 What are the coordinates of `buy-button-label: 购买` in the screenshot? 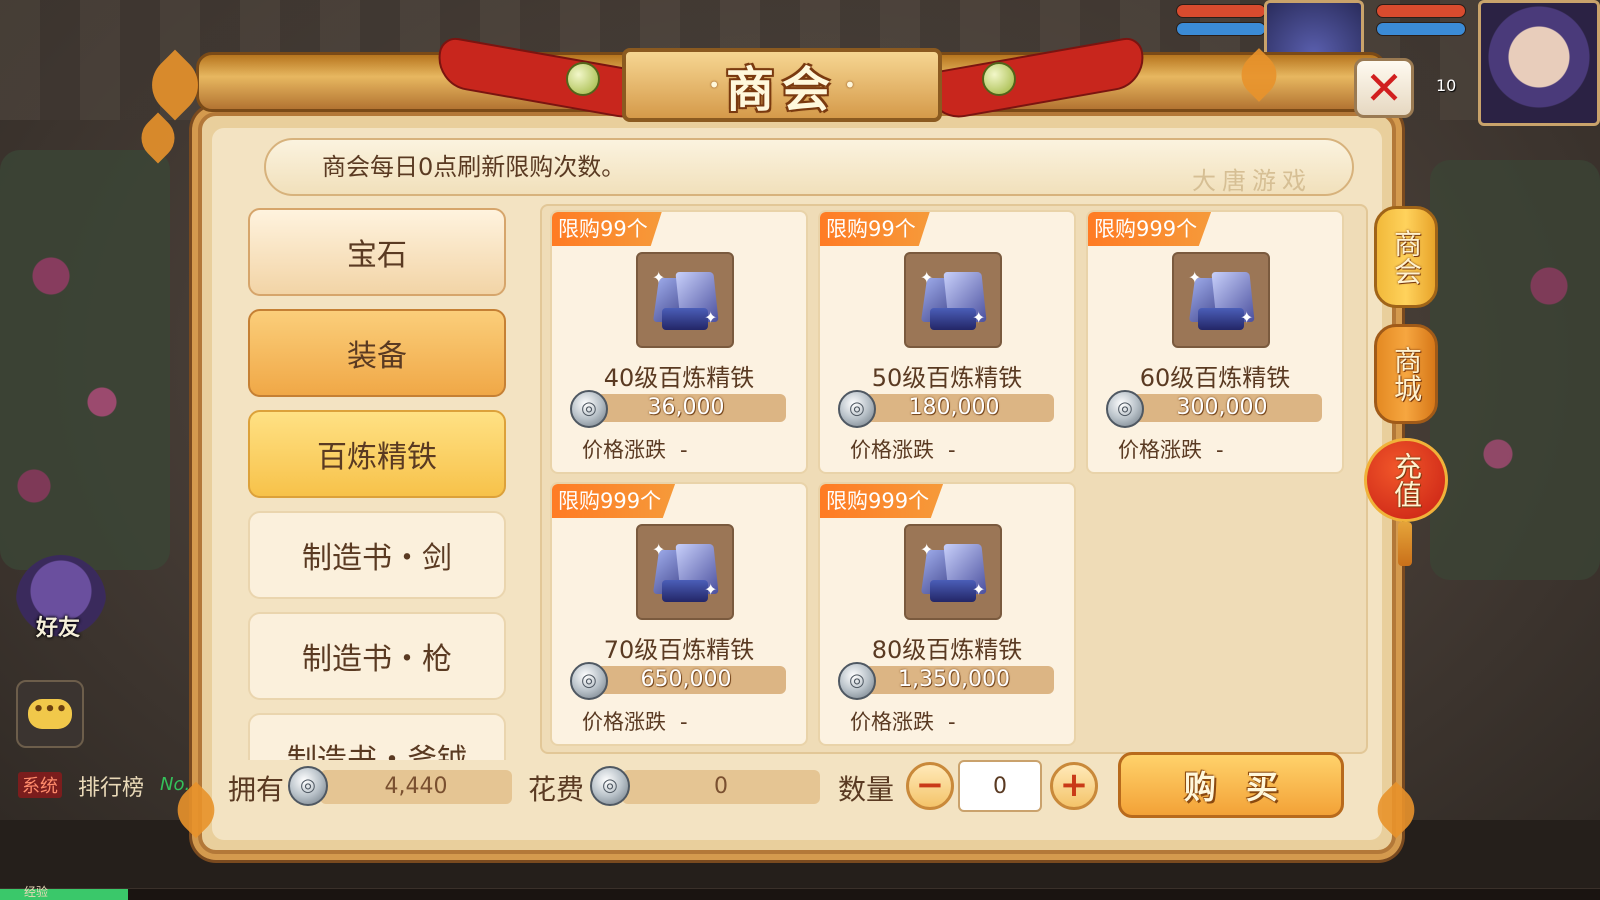 It's located at (1245, 787).